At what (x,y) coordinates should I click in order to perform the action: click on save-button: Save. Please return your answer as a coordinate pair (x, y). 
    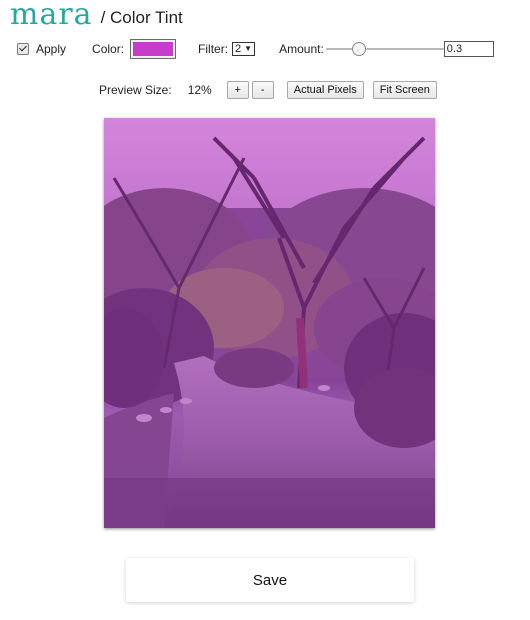
    Looking at the image, I should click on (270, 580).